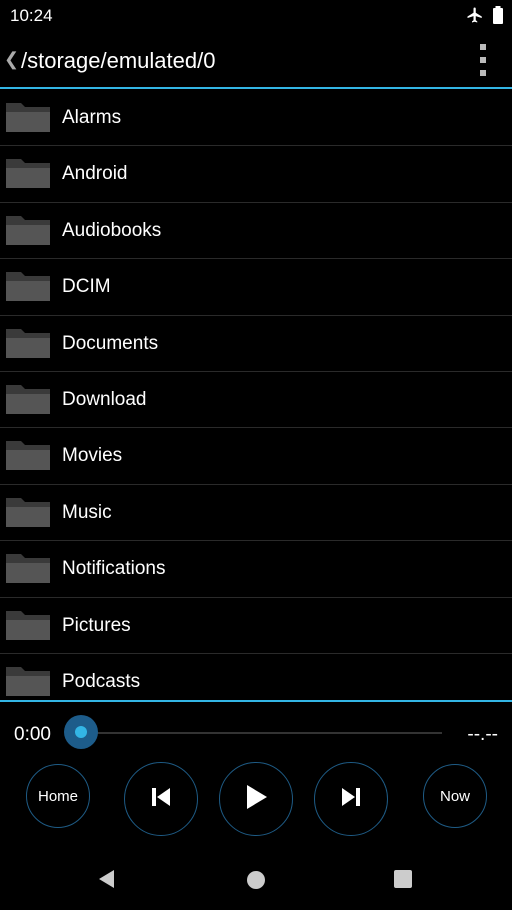  Describe the element at coordinates (87, 512) in the screenshot. I see `file-name: Music` at that location.